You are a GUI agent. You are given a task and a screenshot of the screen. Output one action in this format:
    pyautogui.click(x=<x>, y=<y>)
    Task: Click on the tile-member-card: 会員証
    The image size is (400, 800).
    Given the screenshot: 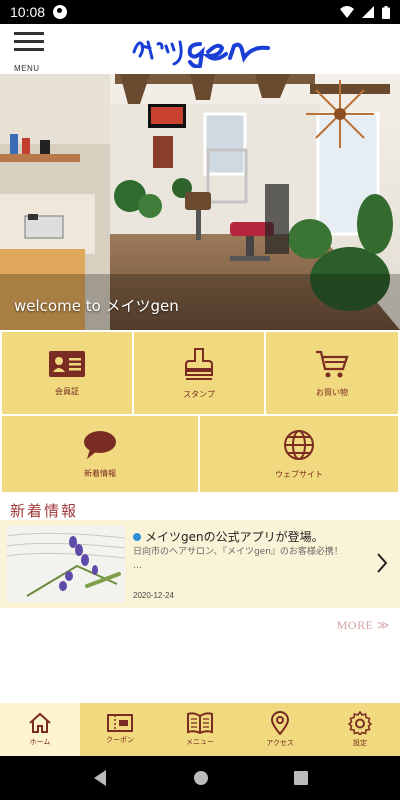 What is the action you would take?
    pyautogui.click(x=67, y=373)
    